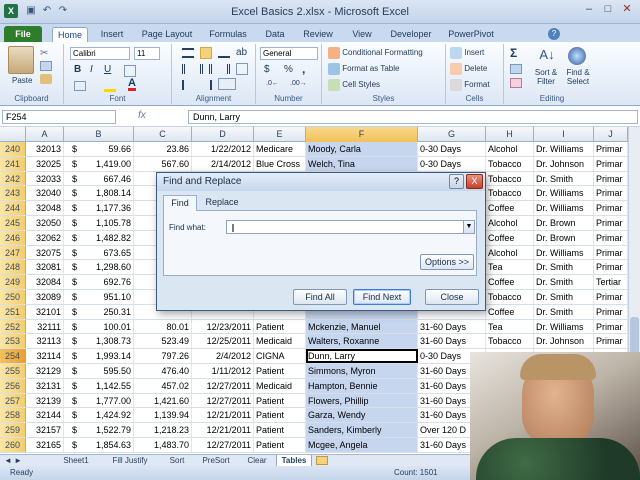 The height and width of the screenshot is (480, 640). I want to click on increase-decimal-icon: .0←, so click(272, 83).